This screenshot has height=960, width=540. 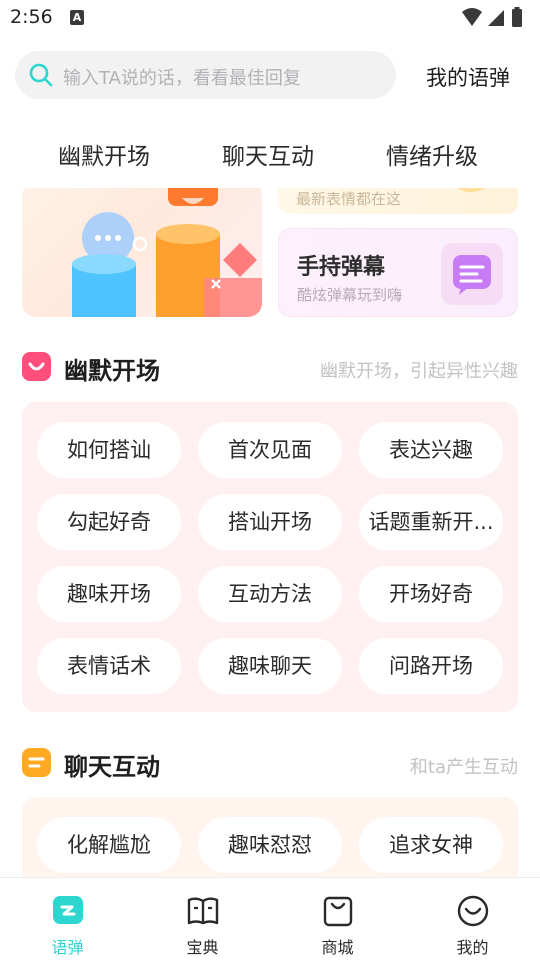 What do you see at coordinates (431, 666) in the screenshot?
I see `tag-chip: 问路开场` at bounding box center [431, 666].